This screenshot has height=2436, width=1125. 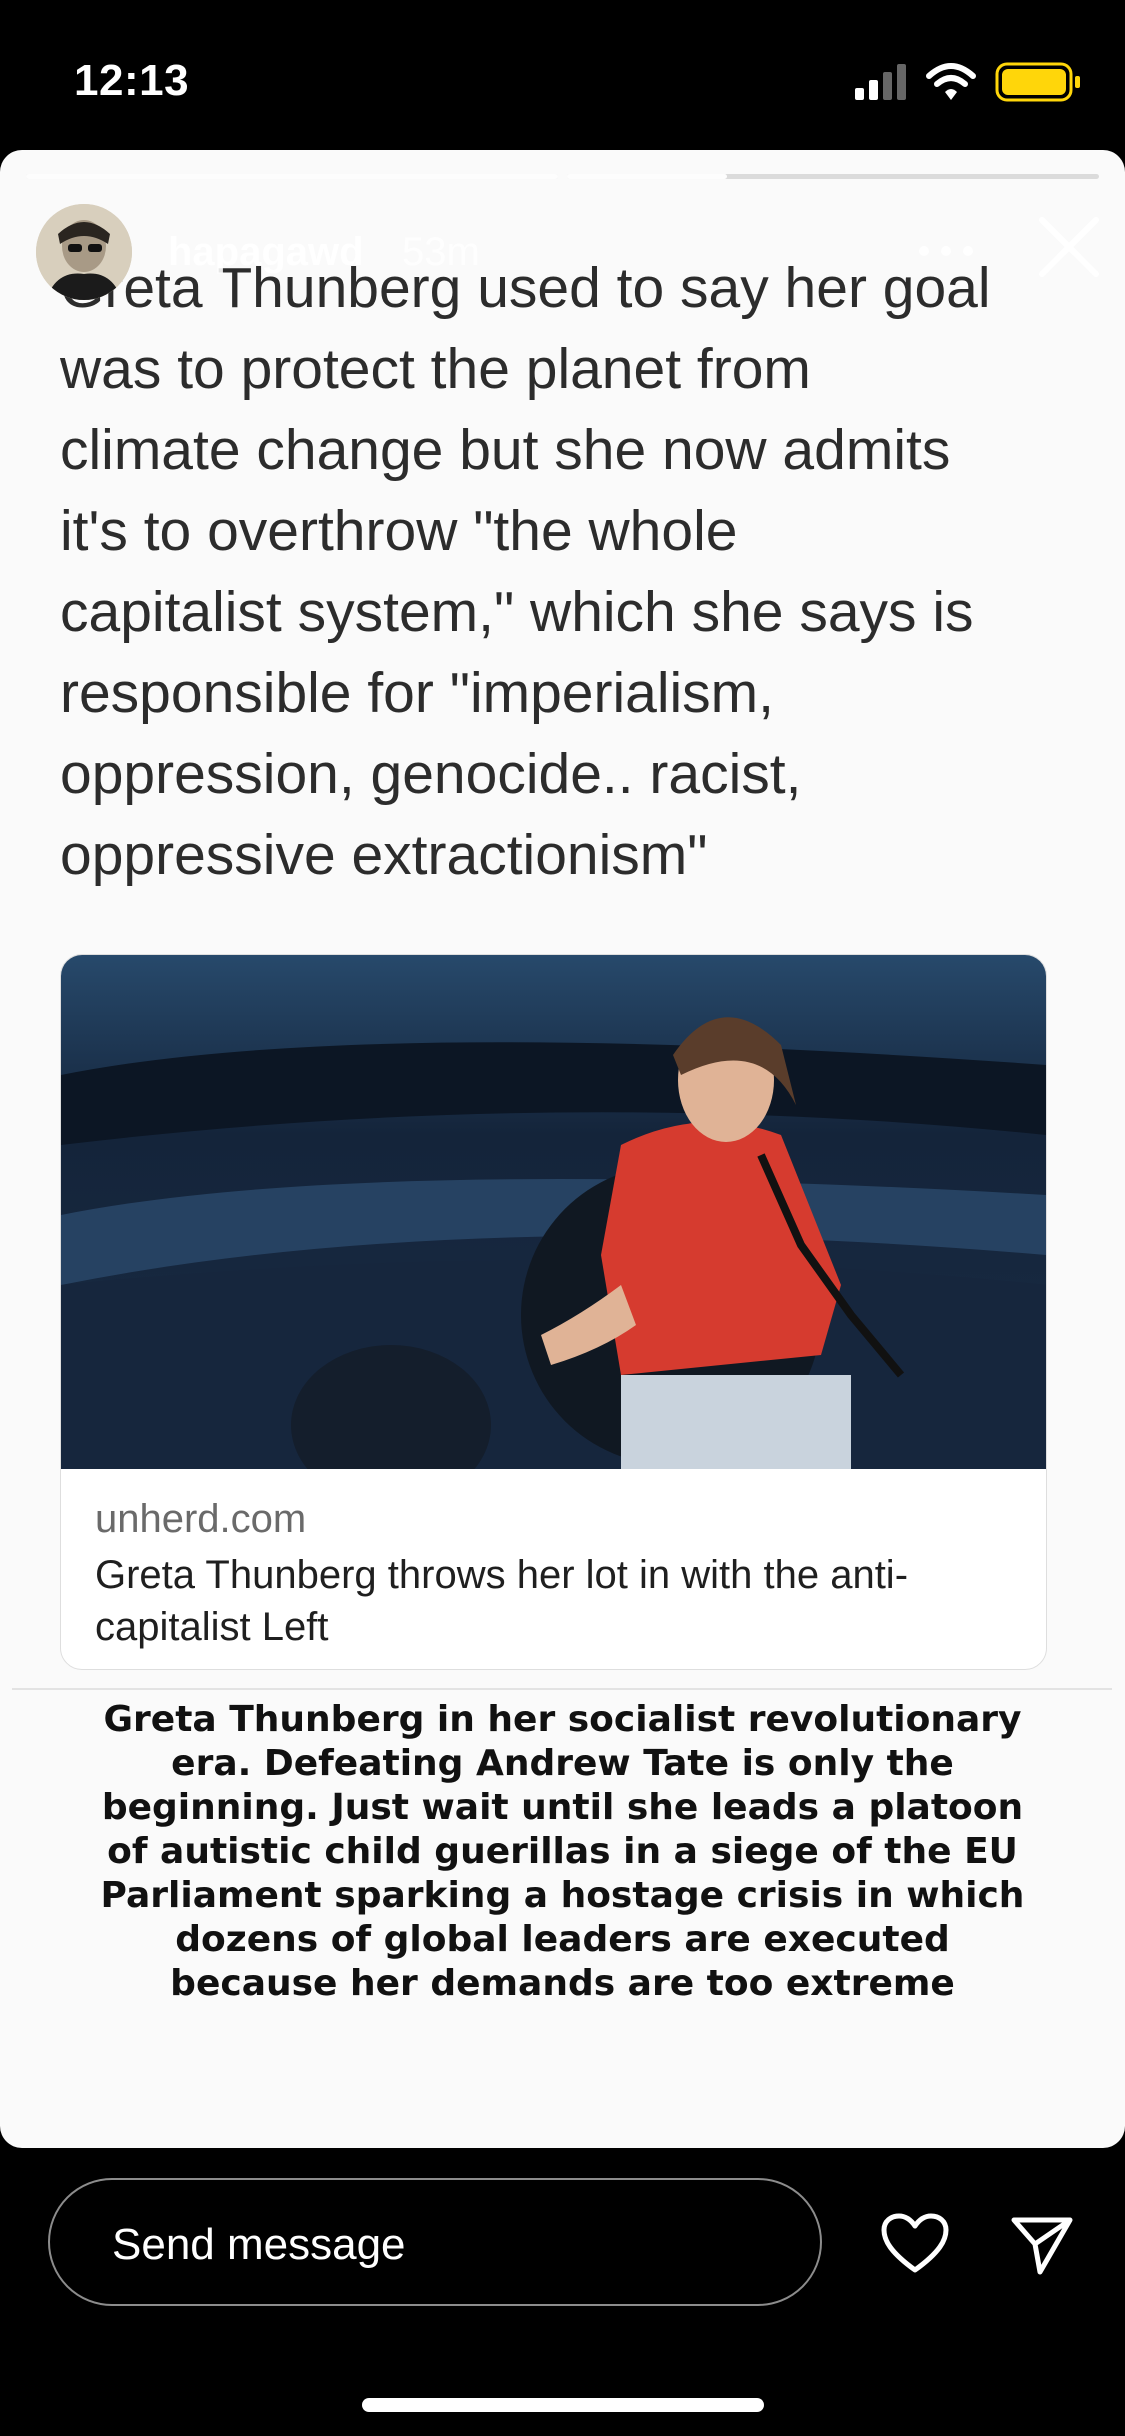 I want to click on story-username: hapagawd, so click(x=266, y=252).